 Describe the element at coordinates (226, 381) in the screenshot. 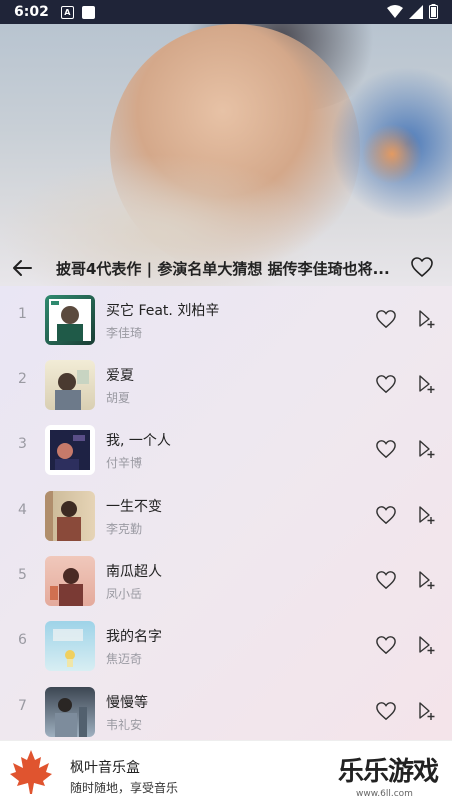

I see `song-row: 2 爱夏 胡夏` at that location.